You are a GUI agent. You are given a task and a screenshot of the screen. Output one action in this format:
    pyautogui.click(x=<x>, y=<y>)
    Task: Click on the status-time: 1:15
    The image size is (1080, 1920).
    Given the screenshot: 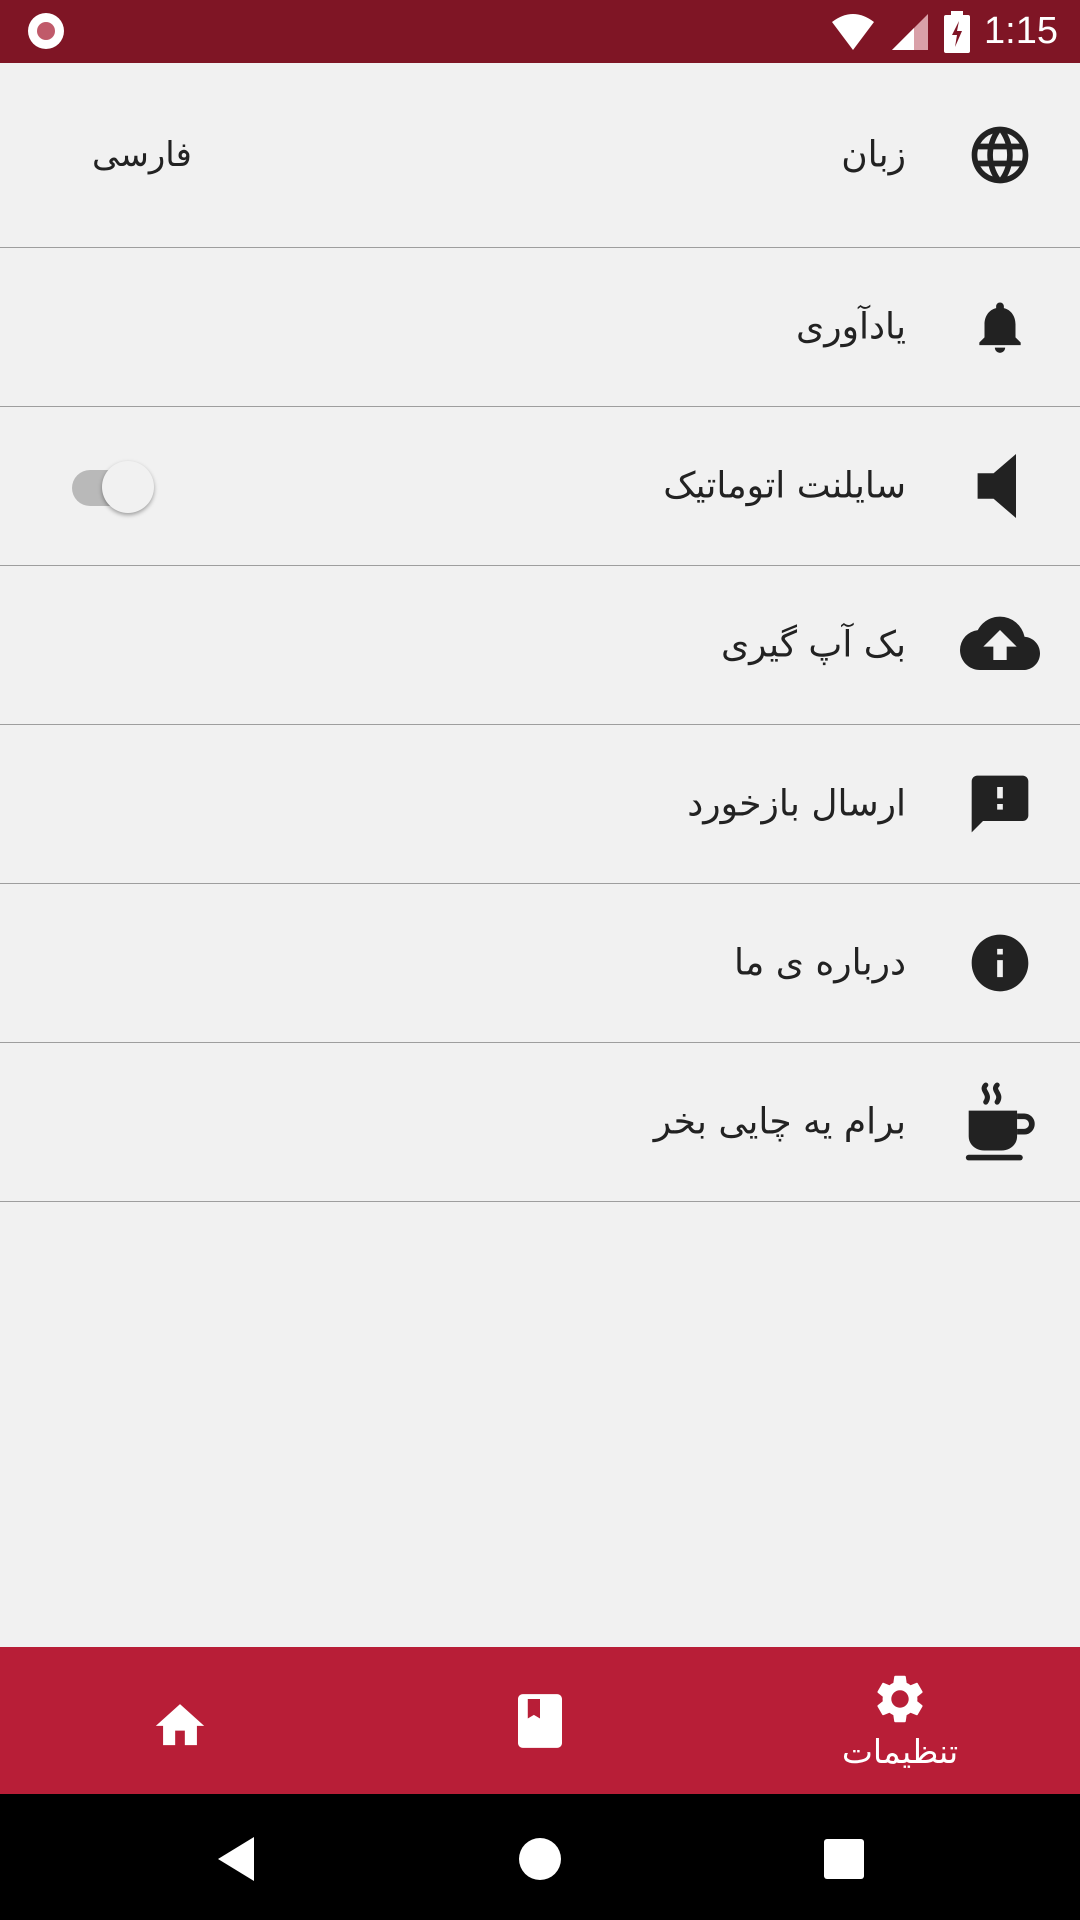 What is the action you would take?
    pyautogui.click(x=1021, y=31)
    